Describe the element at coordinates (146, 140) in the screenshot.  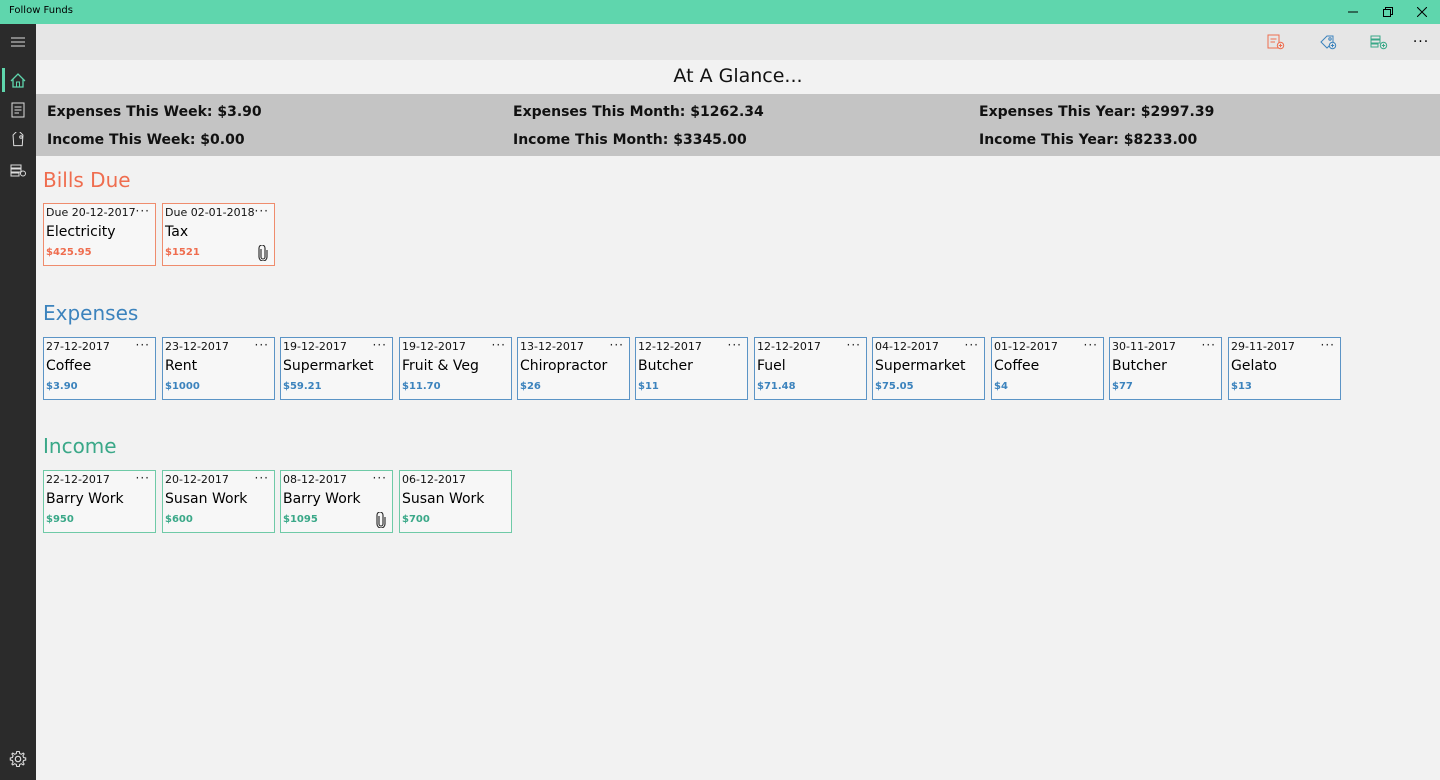
I see `income-this-week: Income This Week: $0.00` at that location.